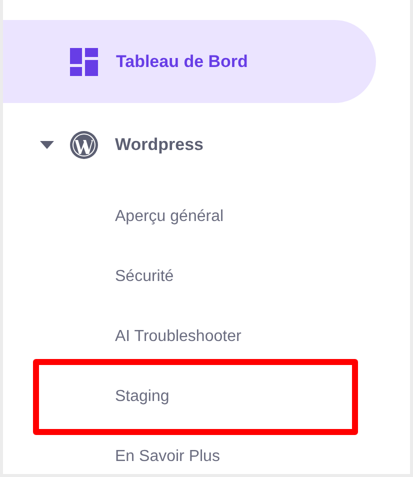  Describe the element at coordinates (144, 277) in the screenshot. I see `submenu-link: Sécurité` at that location.